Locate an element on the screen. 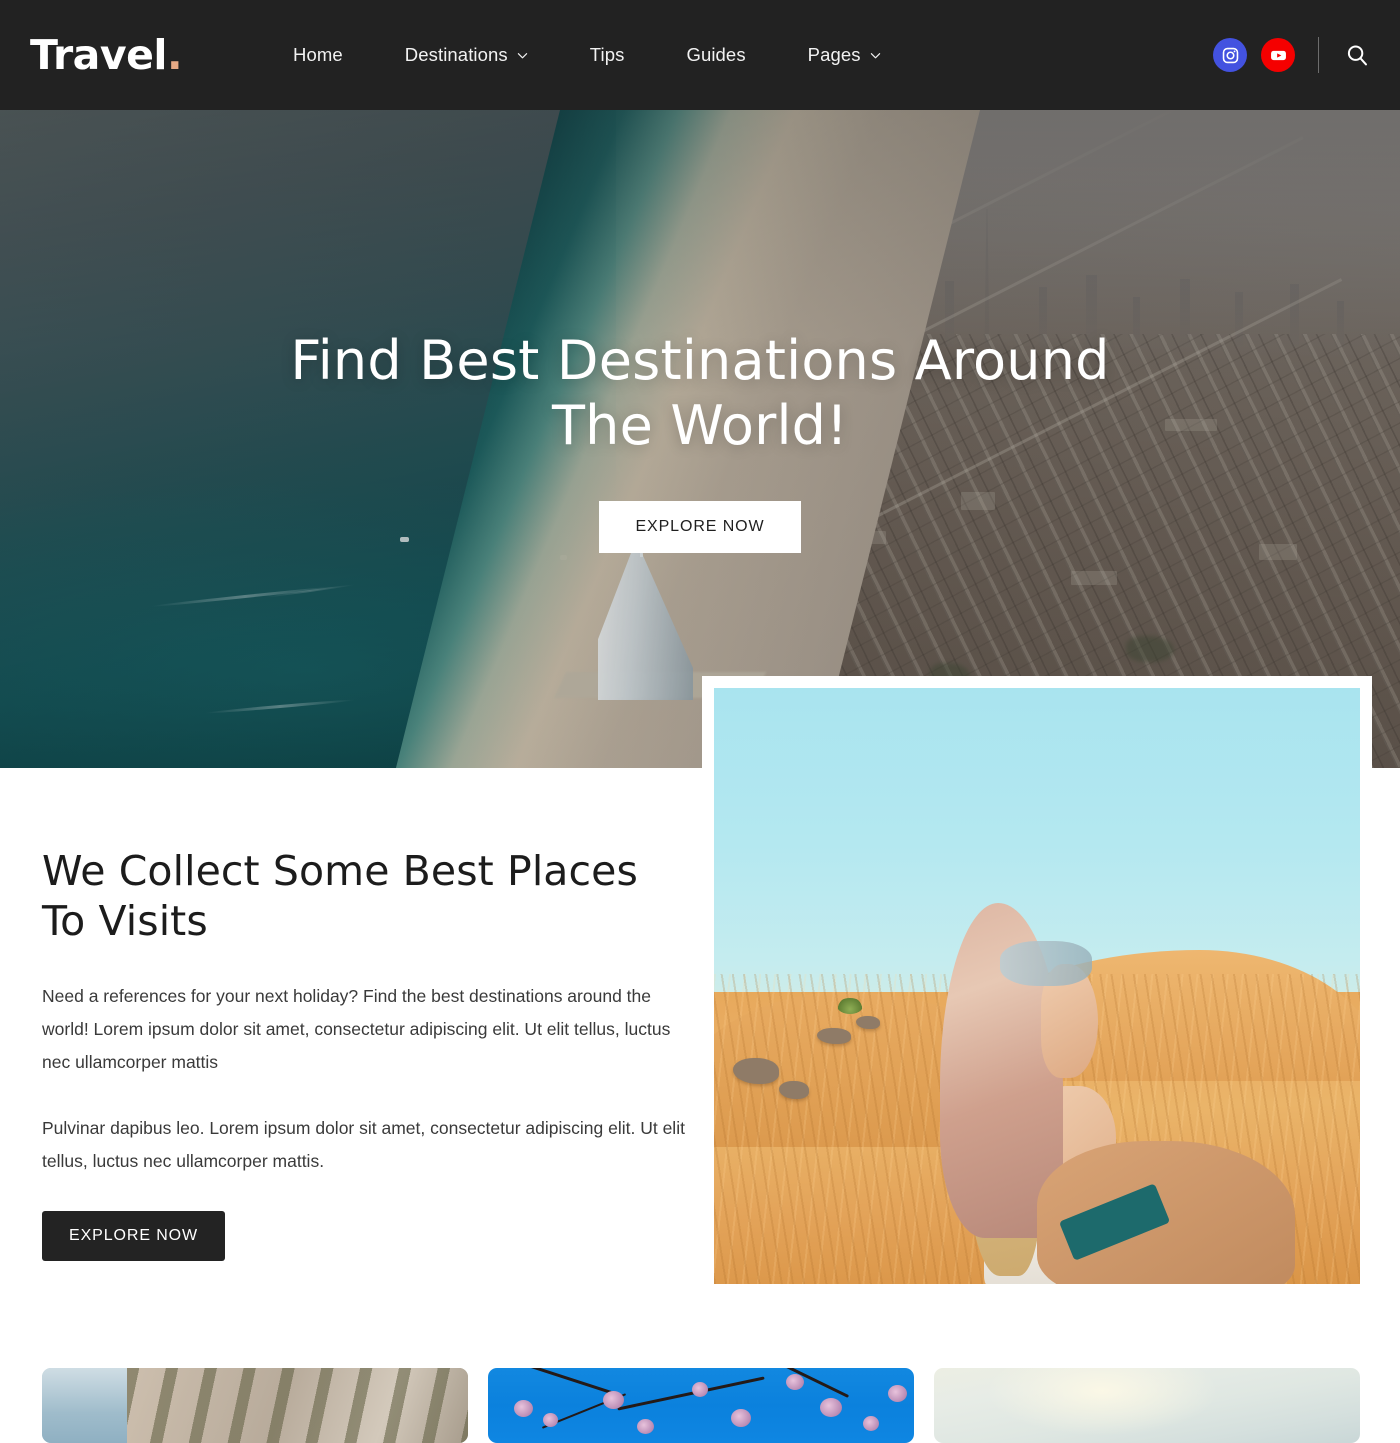  nav-label: Pages is located at coordinates (834, 54).